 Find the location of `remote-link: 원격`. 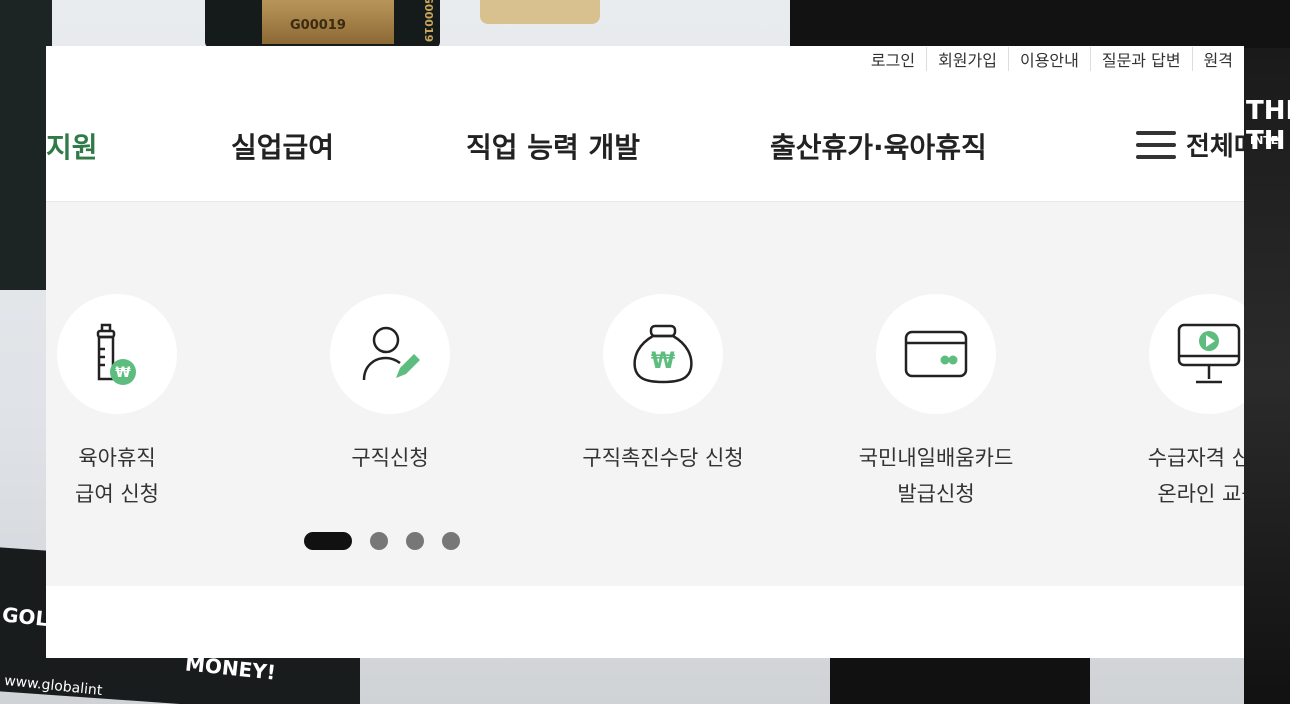

remote-link: 원격 is located at coordinates (1217, 59).